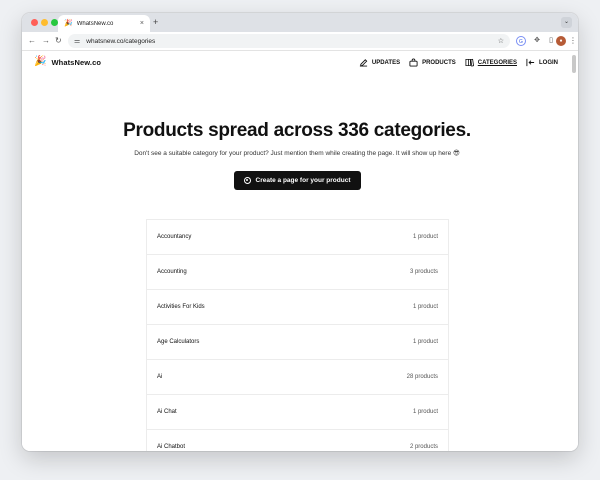 This screenshot has height=480, width=600. Describe the element at coordinates (423, 447) in the screenshot. I see `category-count: 2 products` at that location.